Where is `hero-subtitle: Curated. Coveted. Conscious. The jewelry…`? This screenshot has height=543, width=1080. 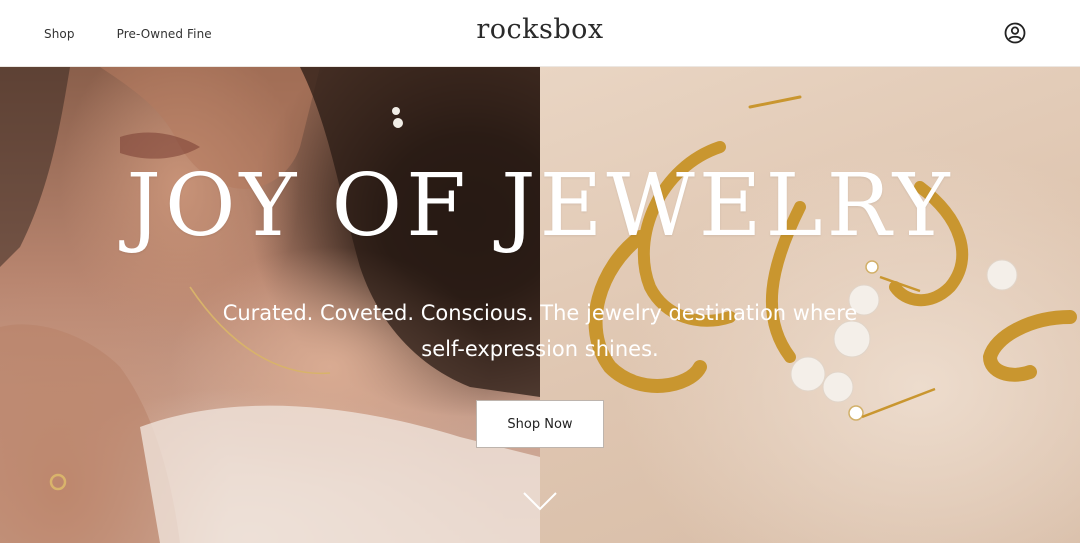
hero-subtitle: Curated. Coveted. Conscious. The jewelry… is located at coordinates (540, 331).